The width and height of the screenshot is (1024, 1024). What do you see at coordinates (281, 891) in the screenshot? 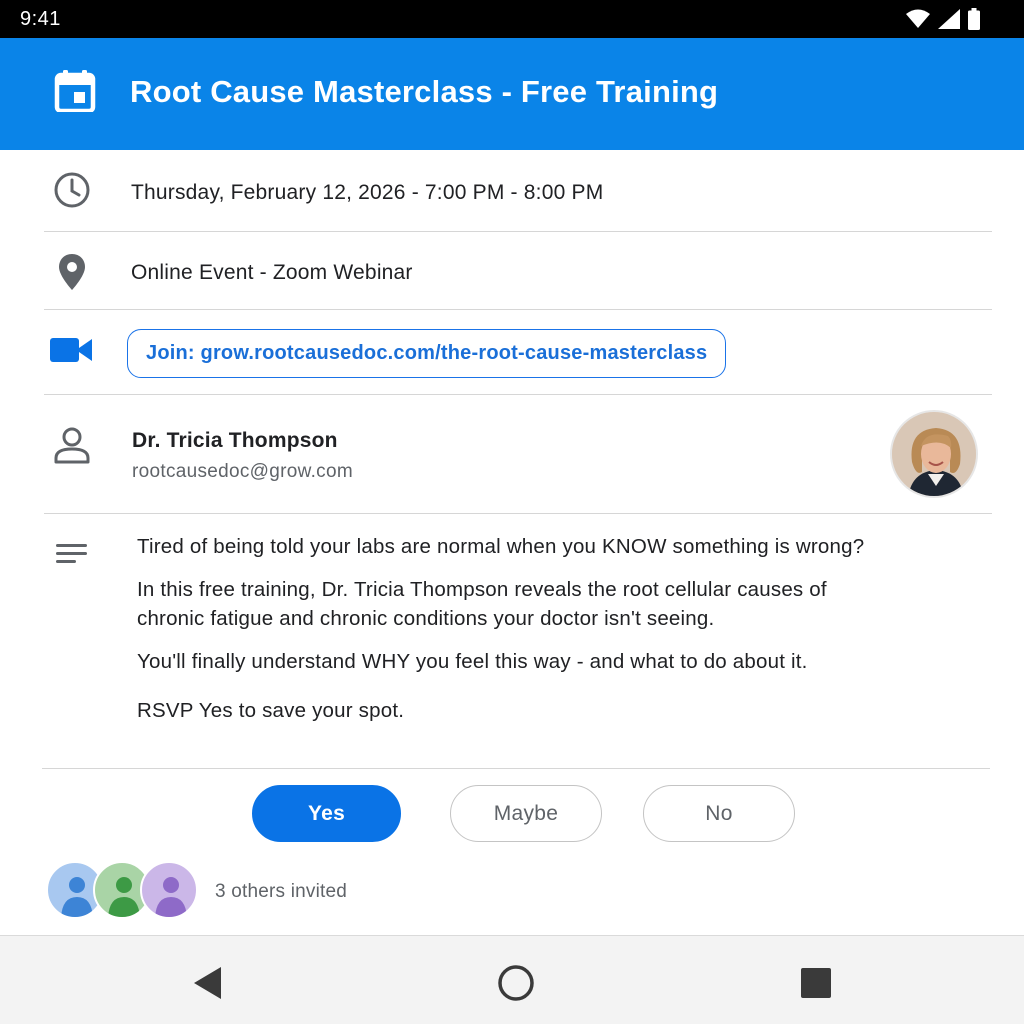
I see `invitee-count: 3 others invited` at bounding box center [281, 891].